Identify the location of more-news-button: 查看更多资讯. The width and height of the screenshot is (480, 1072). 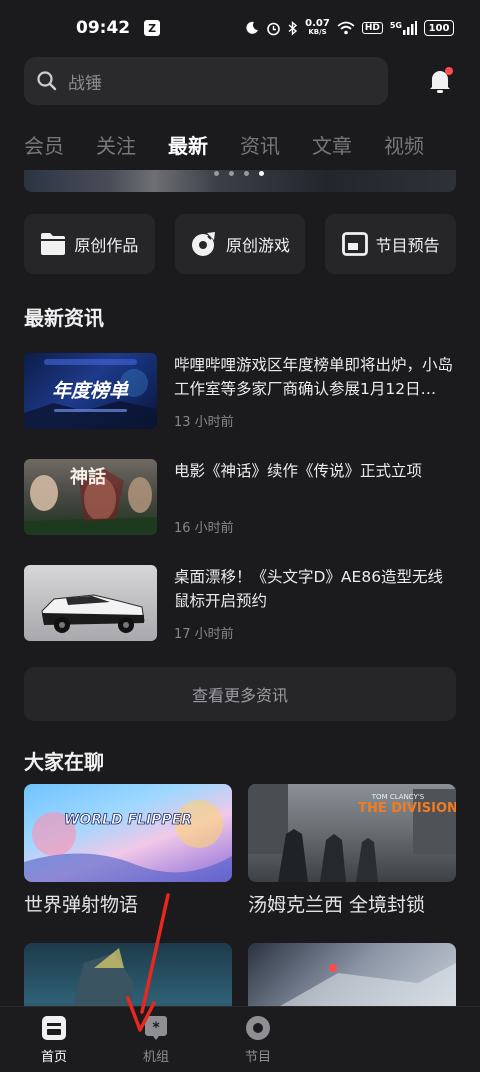
(240, 694).